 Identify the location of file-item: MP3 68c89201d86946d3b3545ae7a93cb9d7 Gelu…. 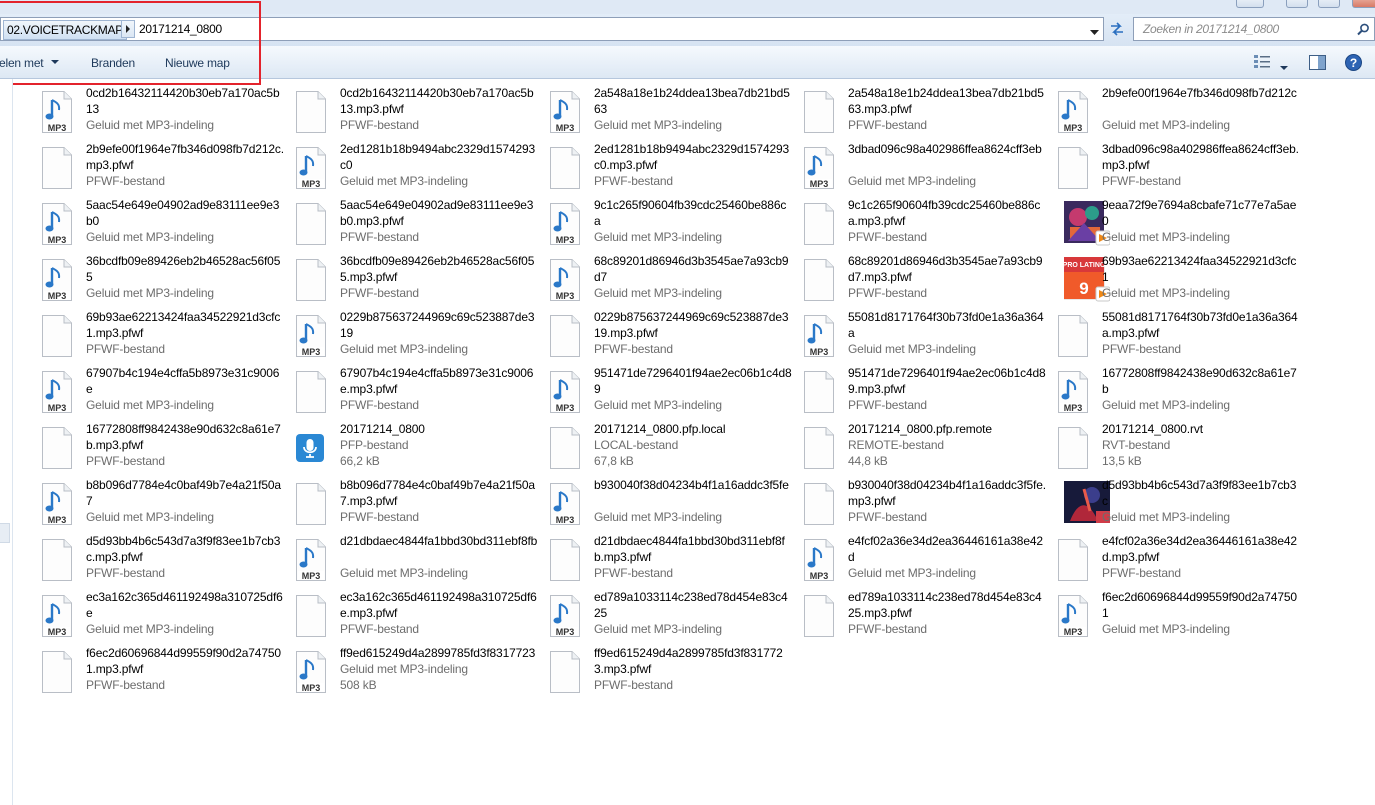
(673, 281).